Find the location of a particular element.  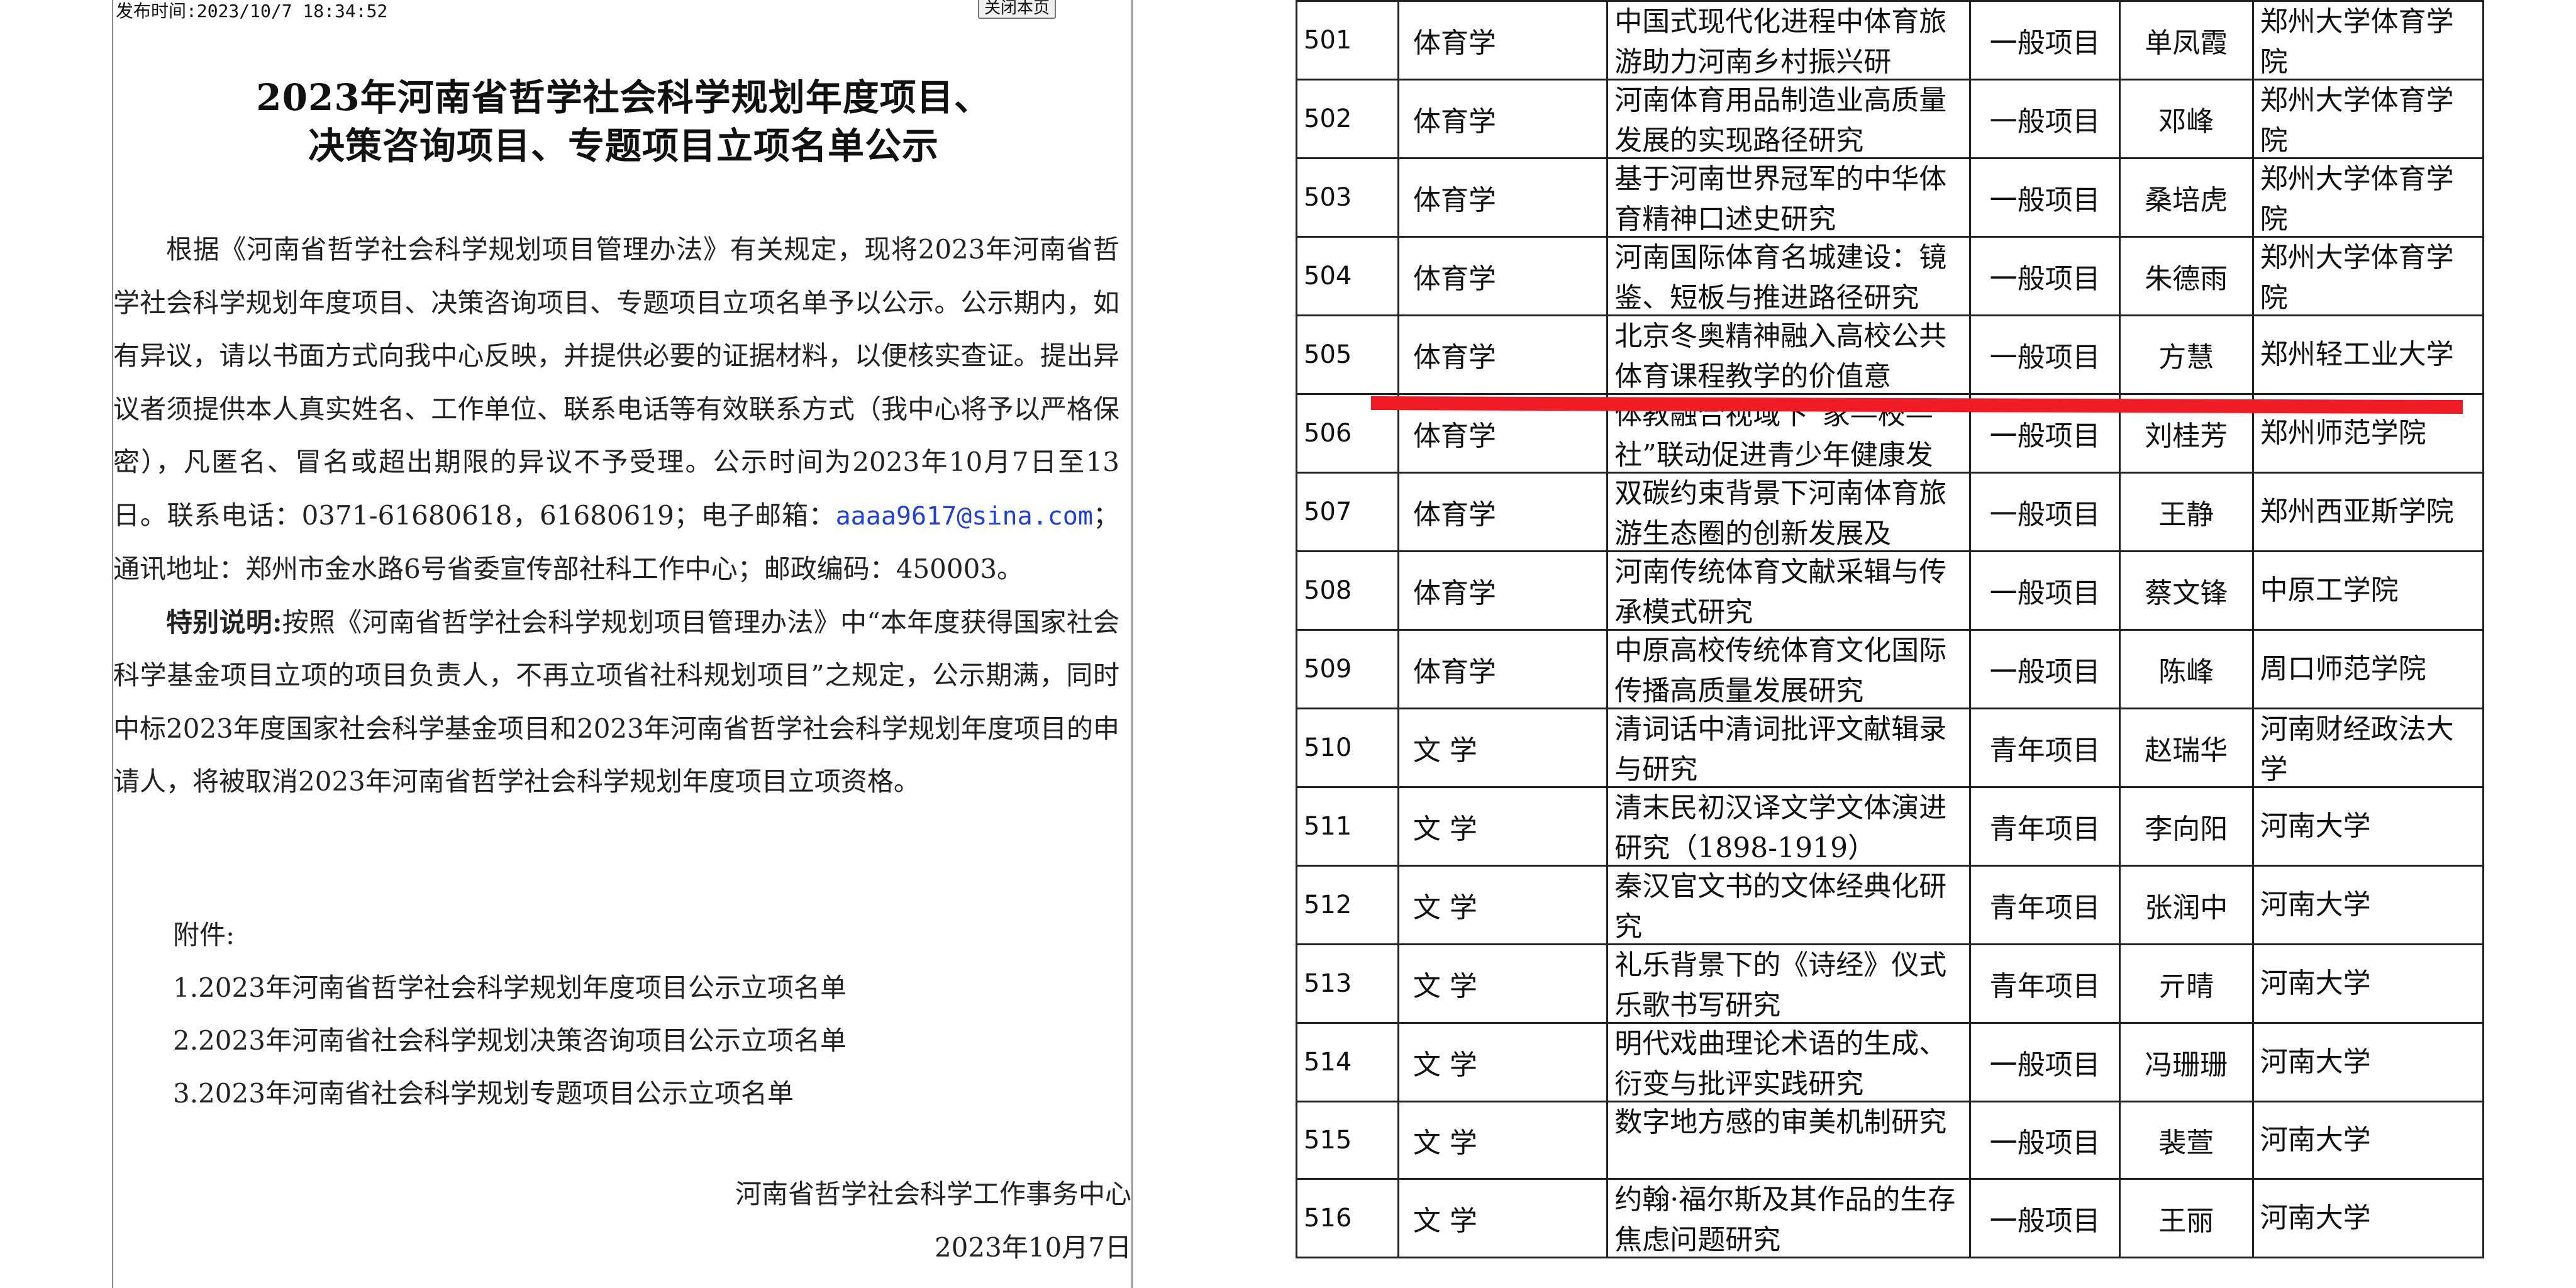

cell-row-number: 516 is located at coordinates (1347, 1217).